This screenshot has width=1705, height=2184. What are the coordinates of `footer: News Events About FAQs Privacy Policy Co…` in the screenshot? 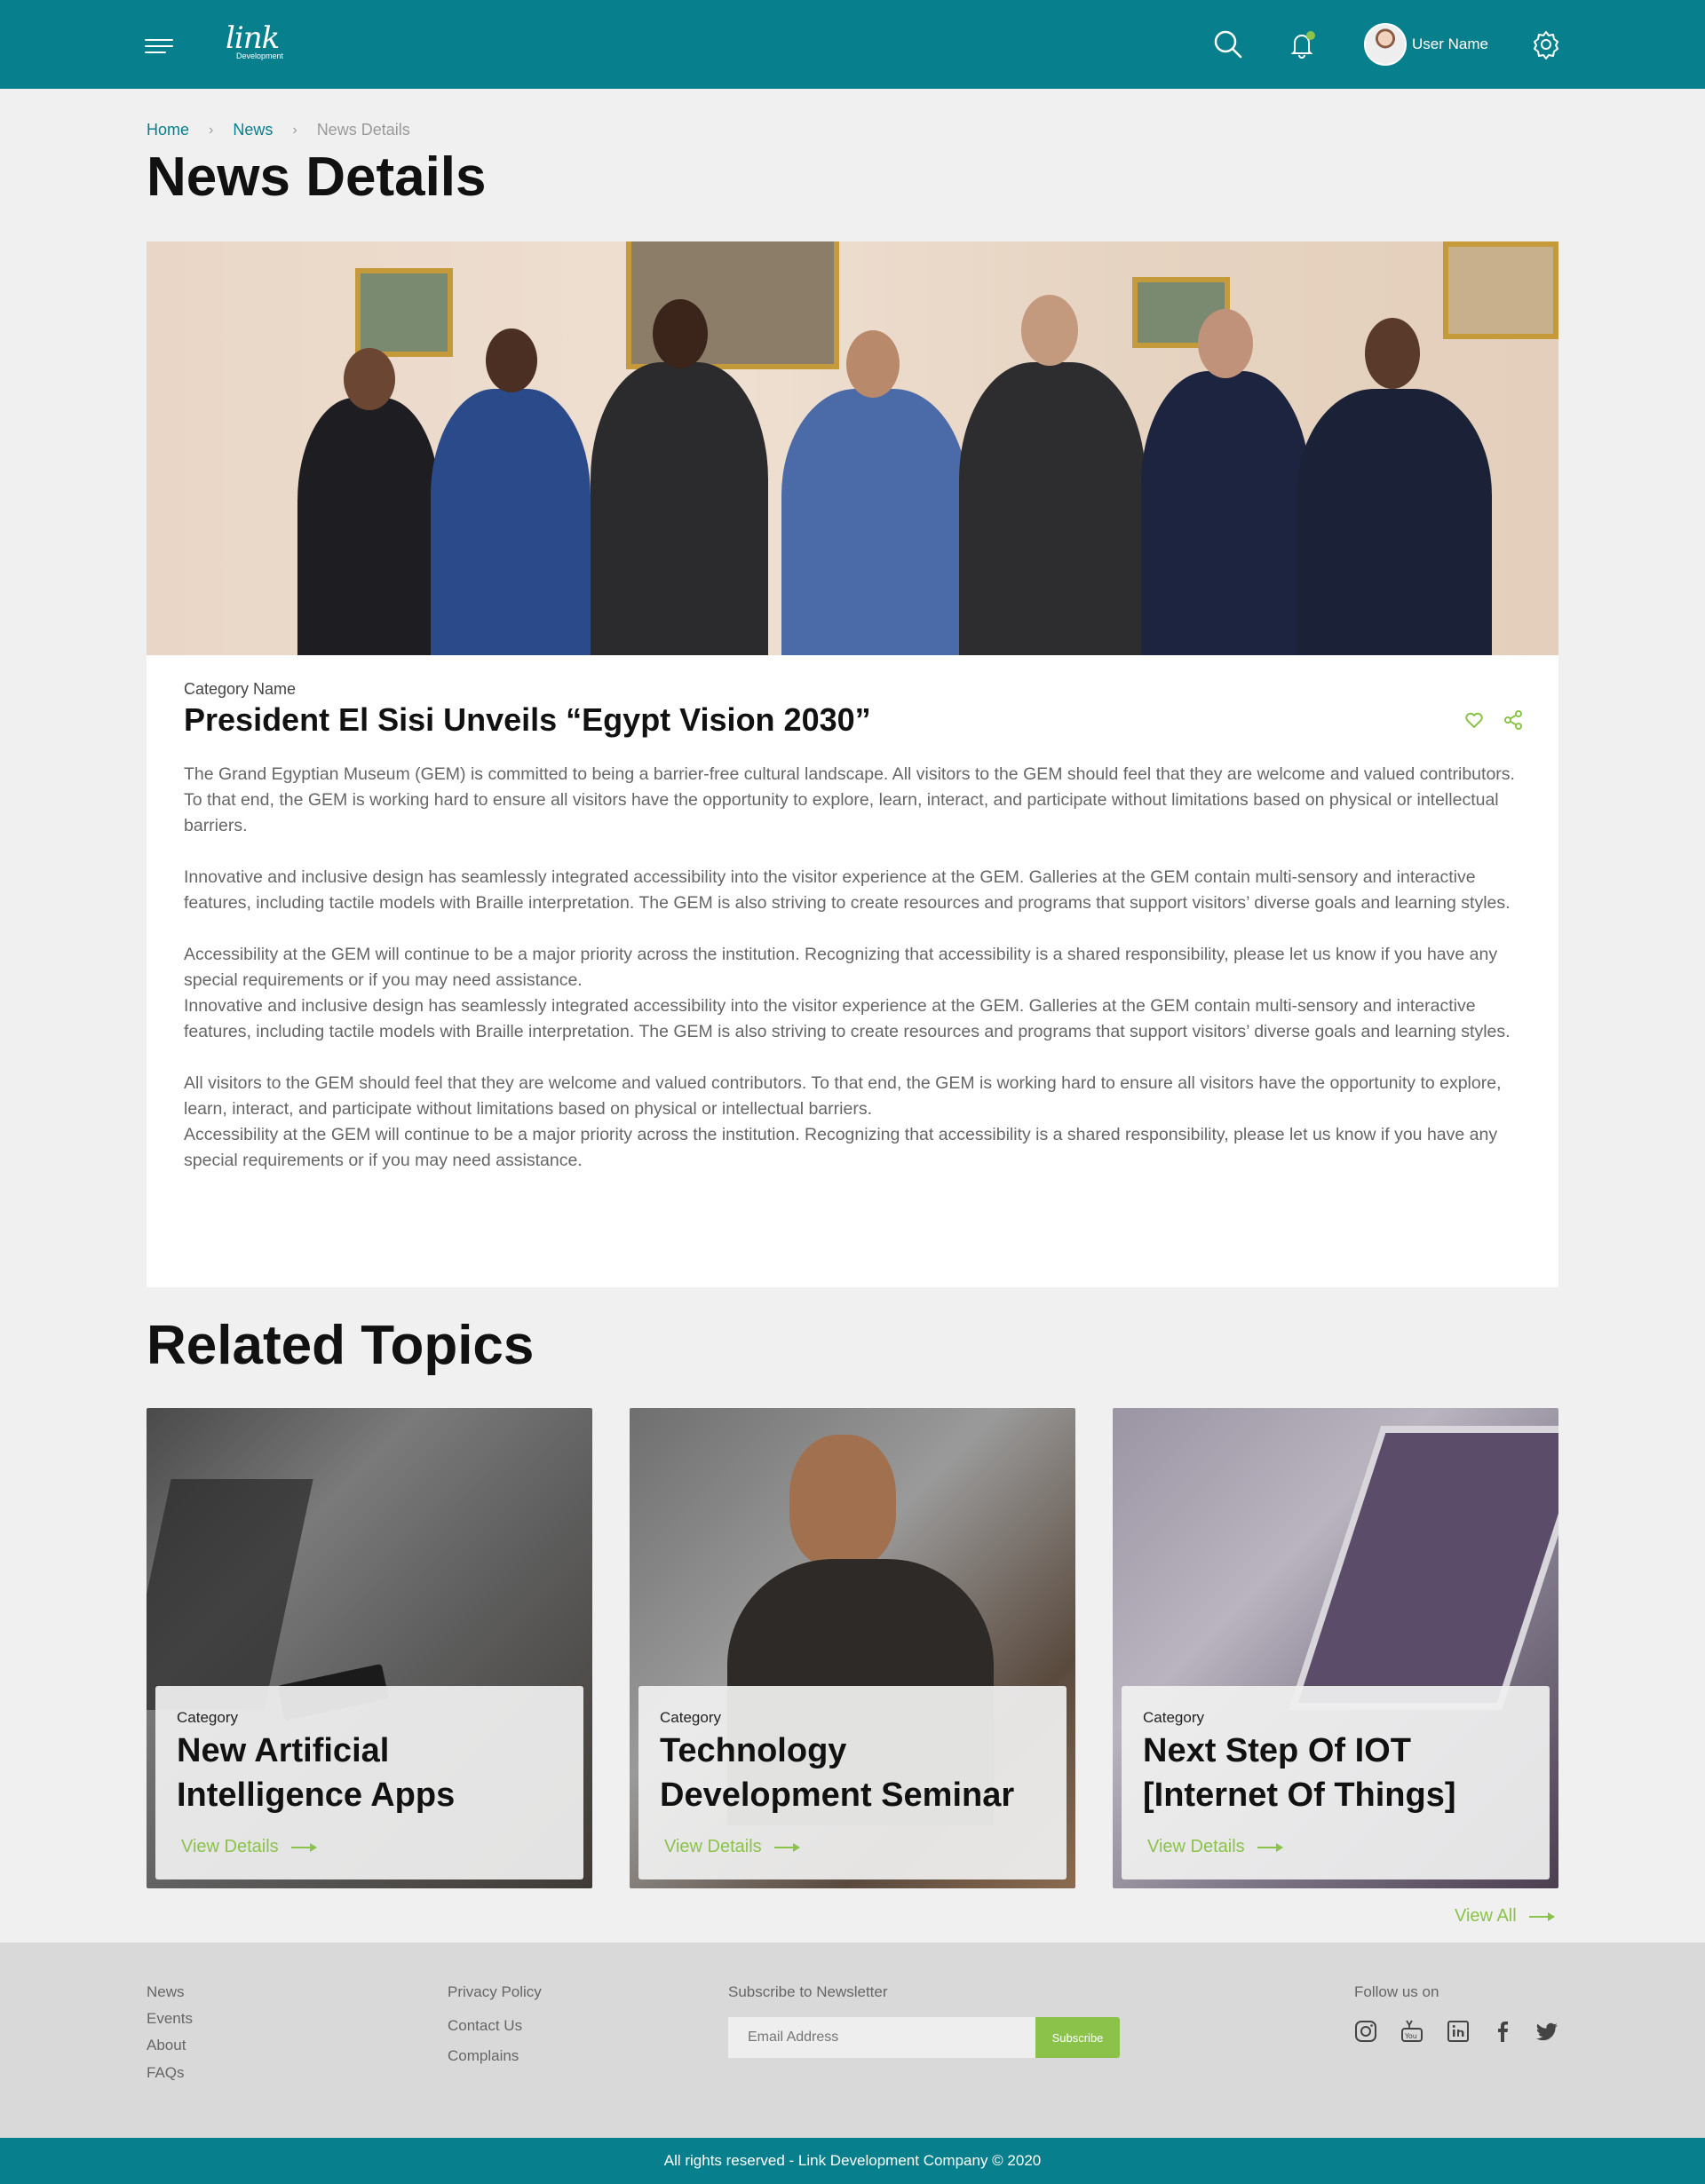 It's located at (853, 2041).